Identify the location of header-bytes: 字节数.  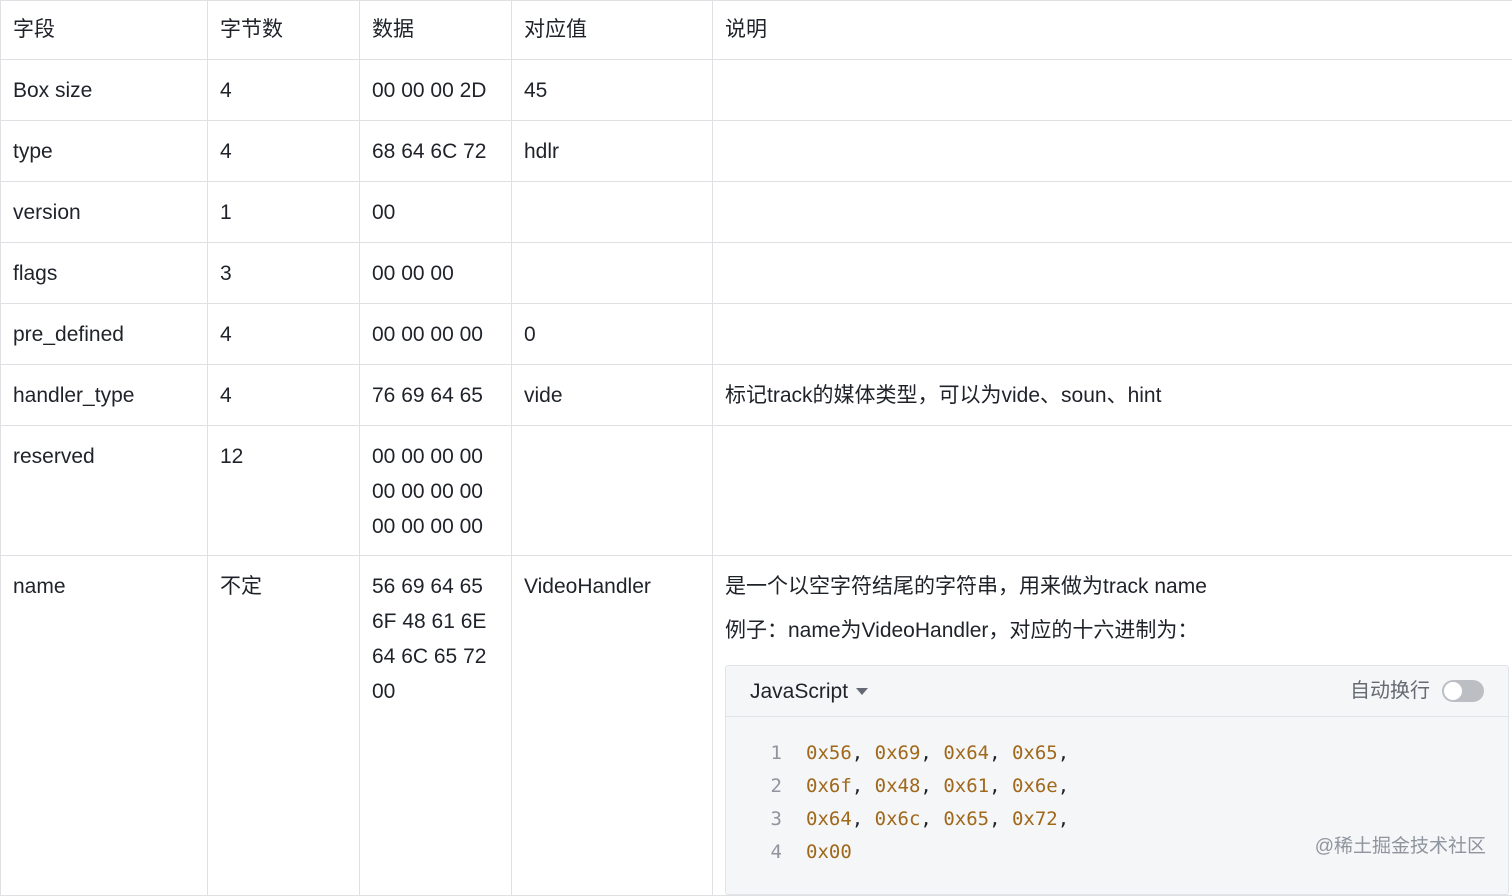
(284, 30).